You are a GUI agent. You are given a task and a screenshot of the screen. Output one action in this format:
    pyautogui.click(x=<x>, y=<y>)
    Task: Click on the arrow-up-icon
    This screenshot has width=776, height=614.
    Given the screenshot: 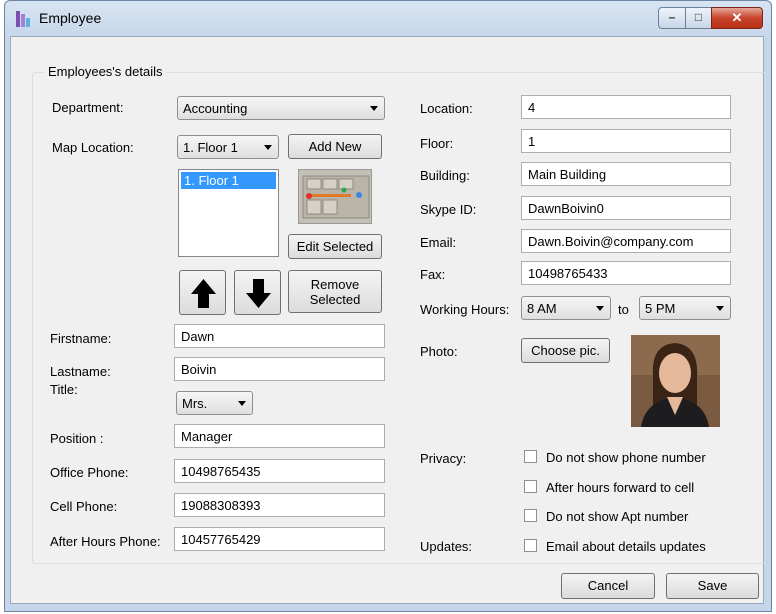 What is the action you would take?
    pyautogui.click(x=203, y=293)
    